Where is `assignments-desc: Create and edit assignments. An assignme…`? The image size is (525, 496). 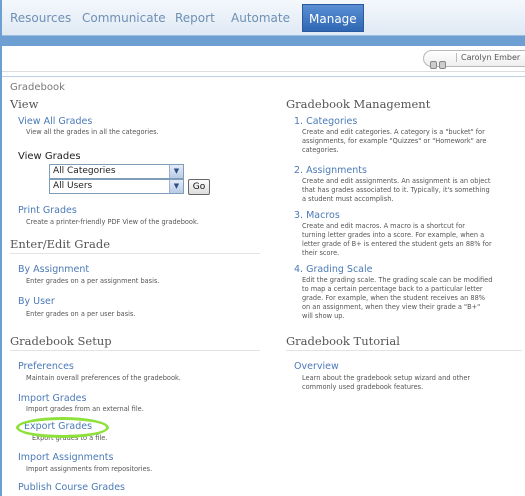
assignments-desc: Create and edit assignments. An assignme… is located at coordinates (396, 190).